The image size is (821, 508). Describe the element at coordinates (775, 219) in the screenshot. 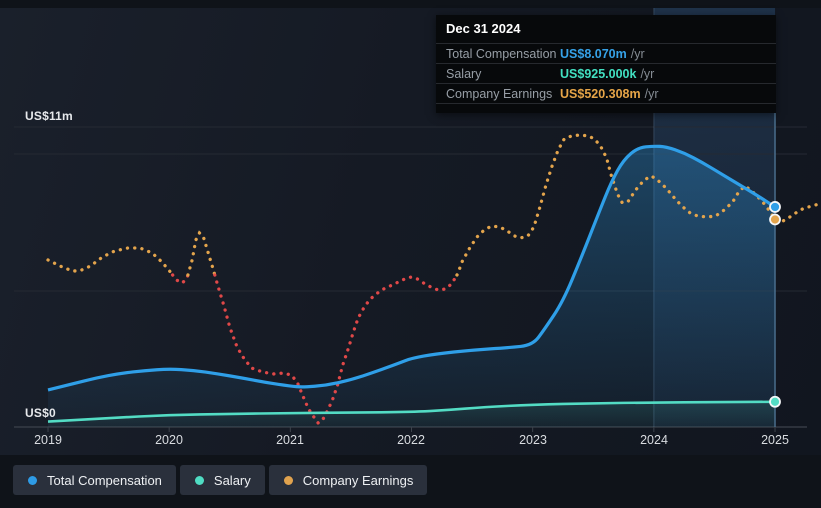

I see `company-earnings-marker` at that location.